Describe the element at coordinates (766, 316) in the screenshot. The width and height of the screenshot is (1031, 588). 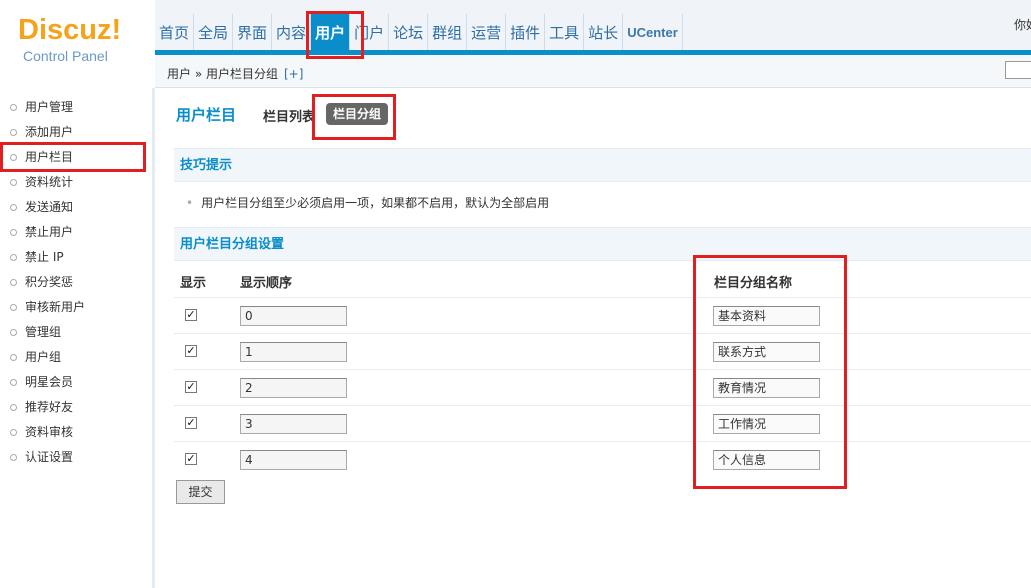
I see `group-name-input: 基本资料` at that location.